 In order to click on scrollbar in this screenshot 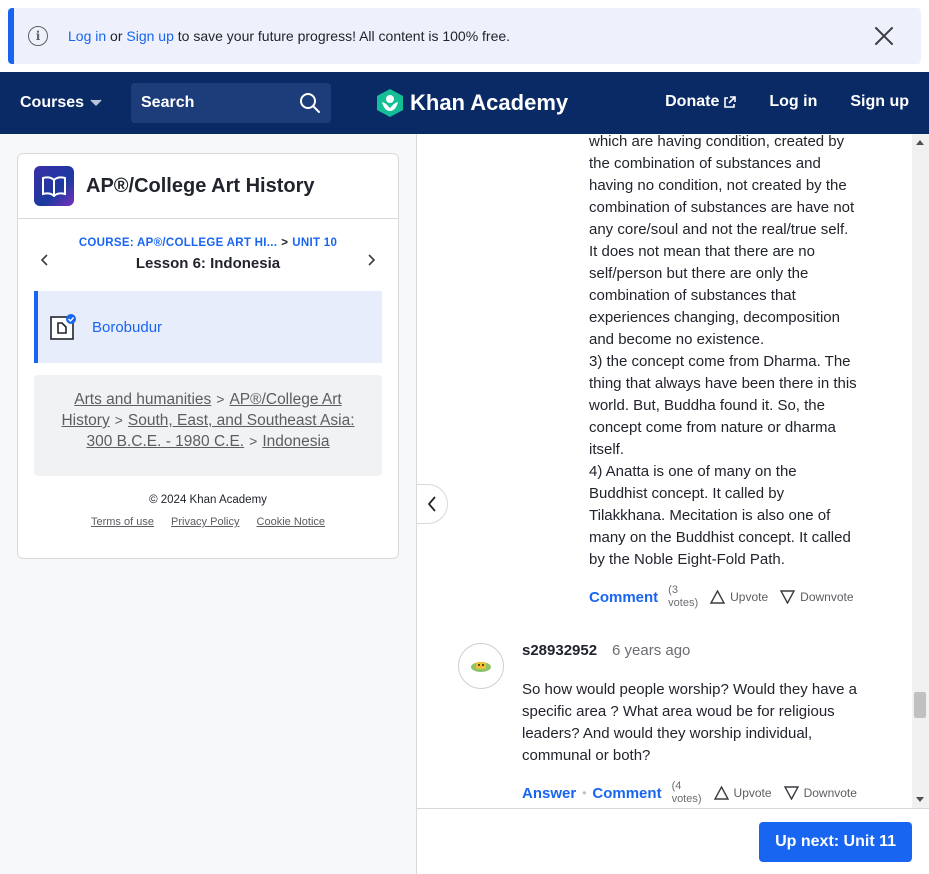, I will do `click(920, 471)`.